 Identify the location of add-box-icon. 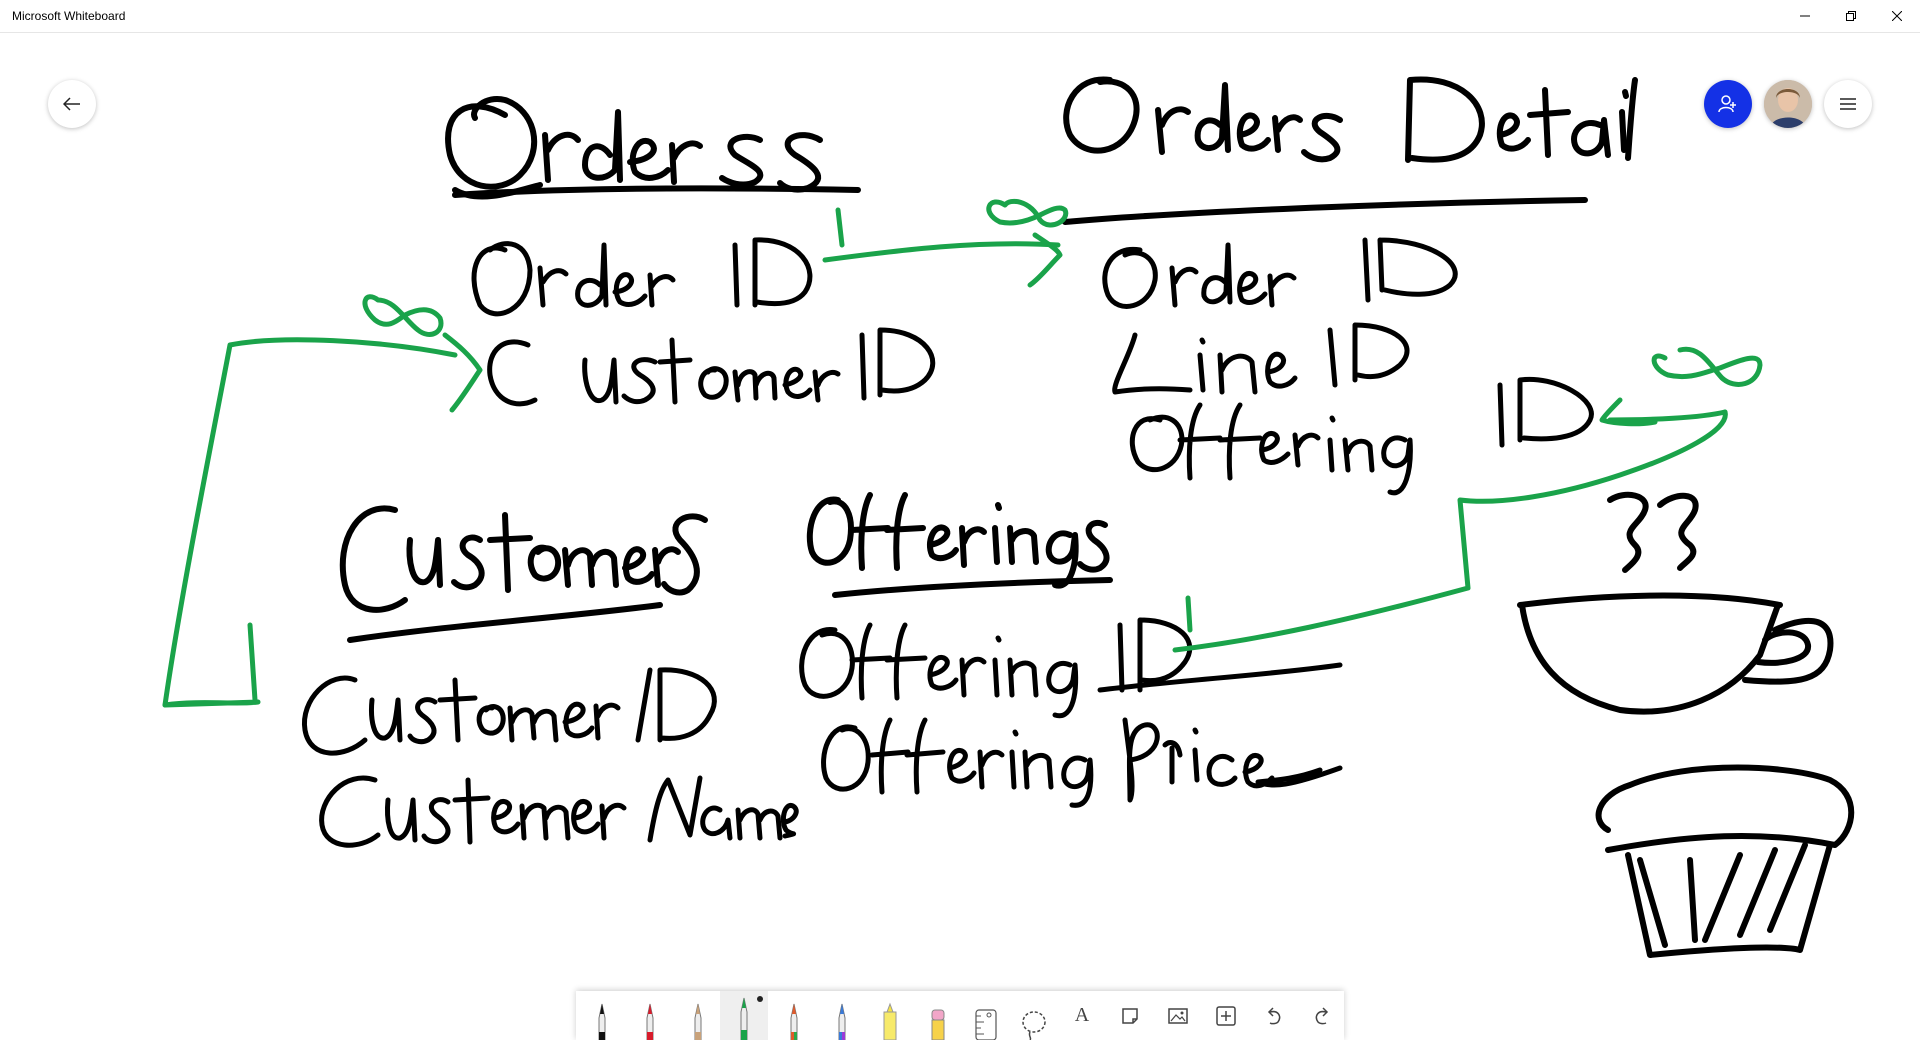
(1226, 1015).